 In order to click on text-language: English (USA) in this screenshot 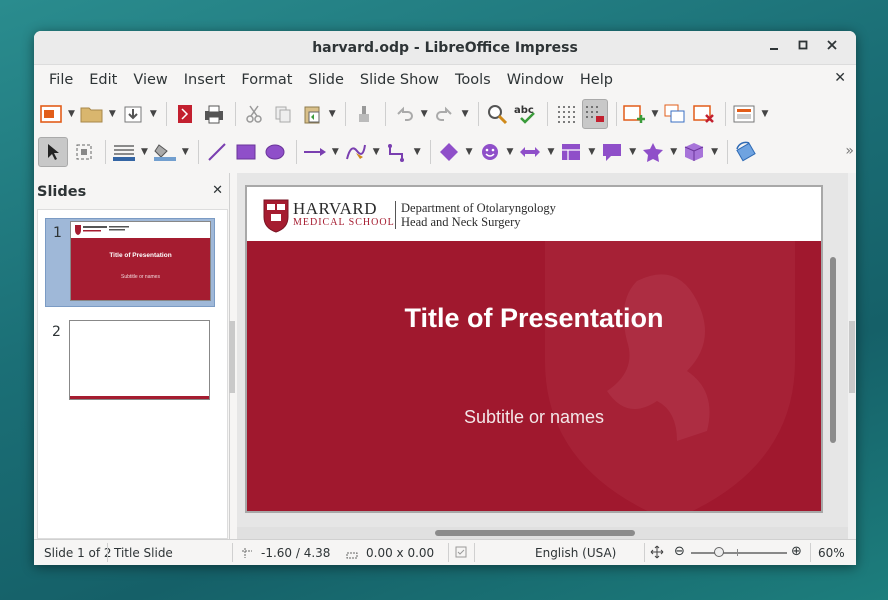, I will do `click(575, 553)`.